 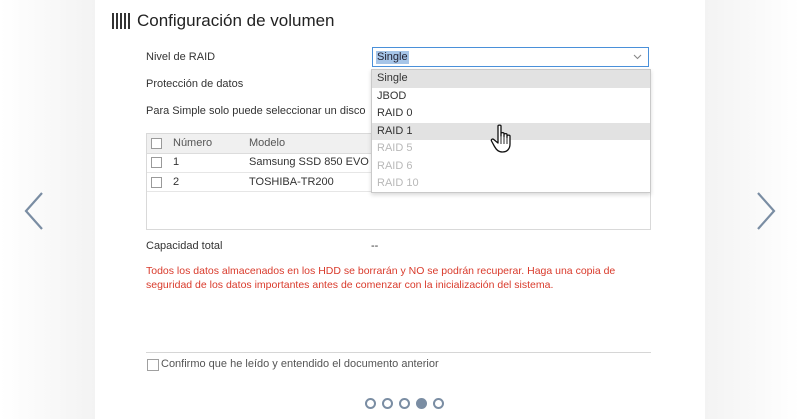 I want to click on disk-model: Samsung SSD 850 EVO 50, so click(x=317, y=162).